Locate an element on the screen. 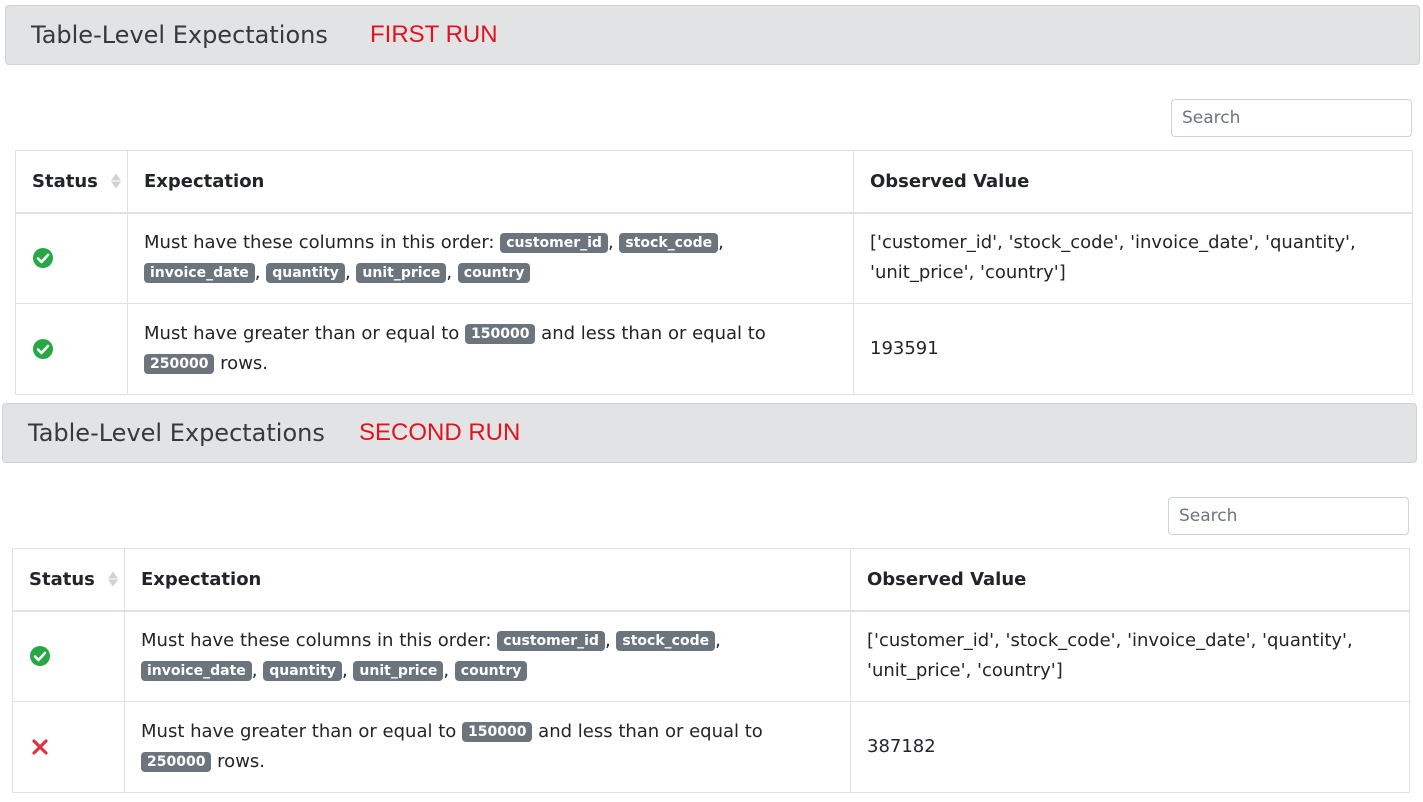 The height and width of the screenshot is (802, 1423). run-label: SECOND RUN is located at coordinates (440, 432).